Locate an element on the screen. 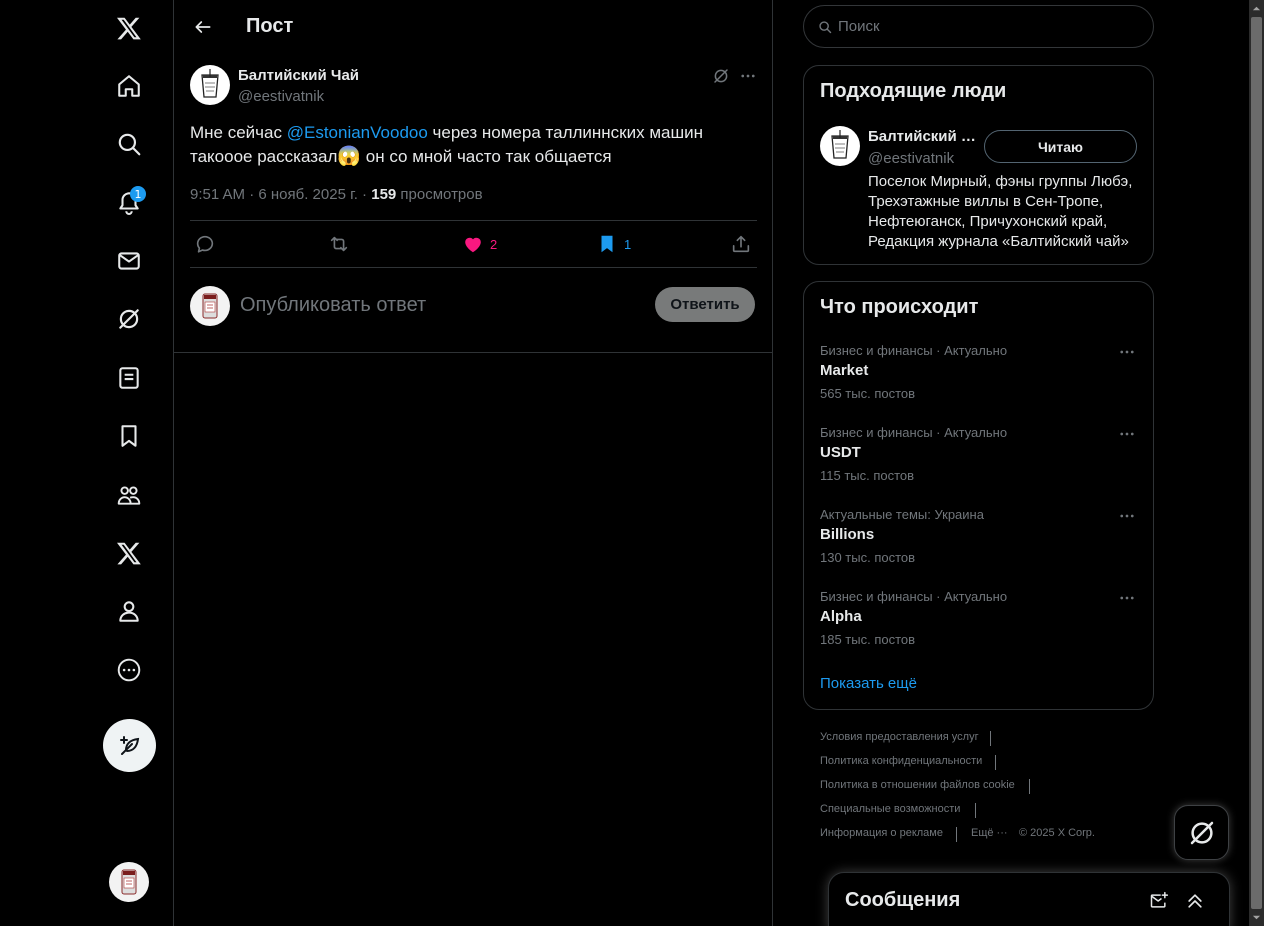 The width and height of the screenshot is (1264, 926). profile-icon is located at coordinates (129, 611).